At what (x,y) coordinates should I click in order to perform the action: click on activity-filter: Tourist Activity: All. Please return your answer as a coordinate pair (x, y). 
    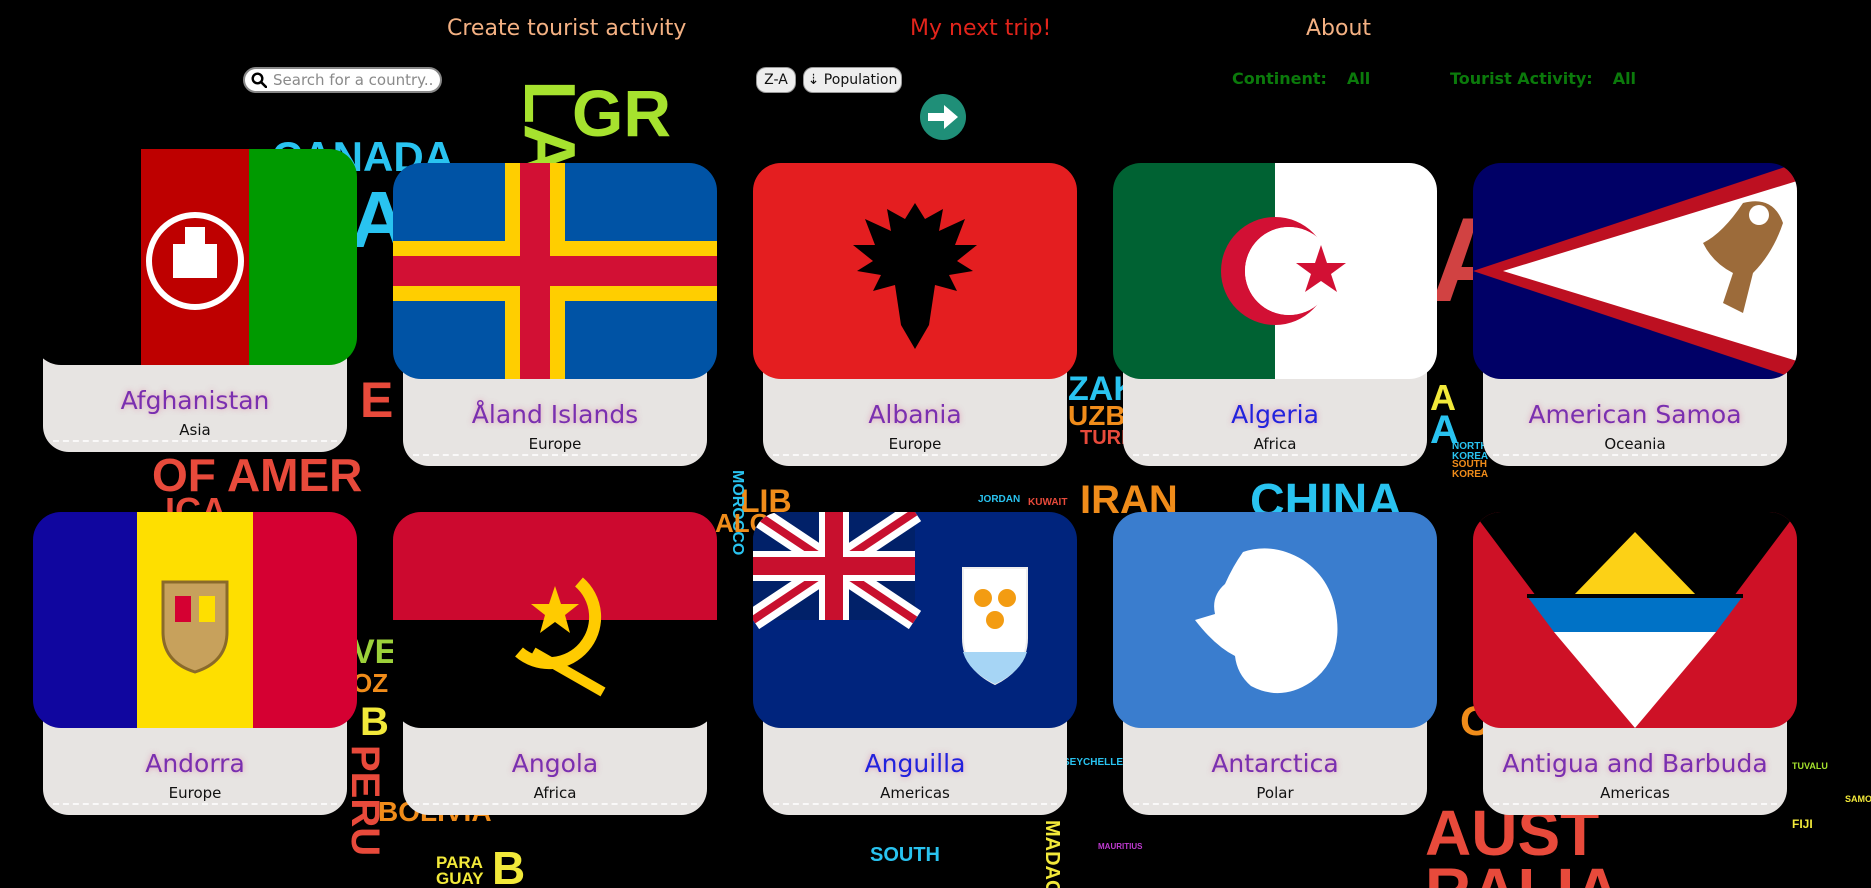
    Looking at the image, I should click on (1543, 78).